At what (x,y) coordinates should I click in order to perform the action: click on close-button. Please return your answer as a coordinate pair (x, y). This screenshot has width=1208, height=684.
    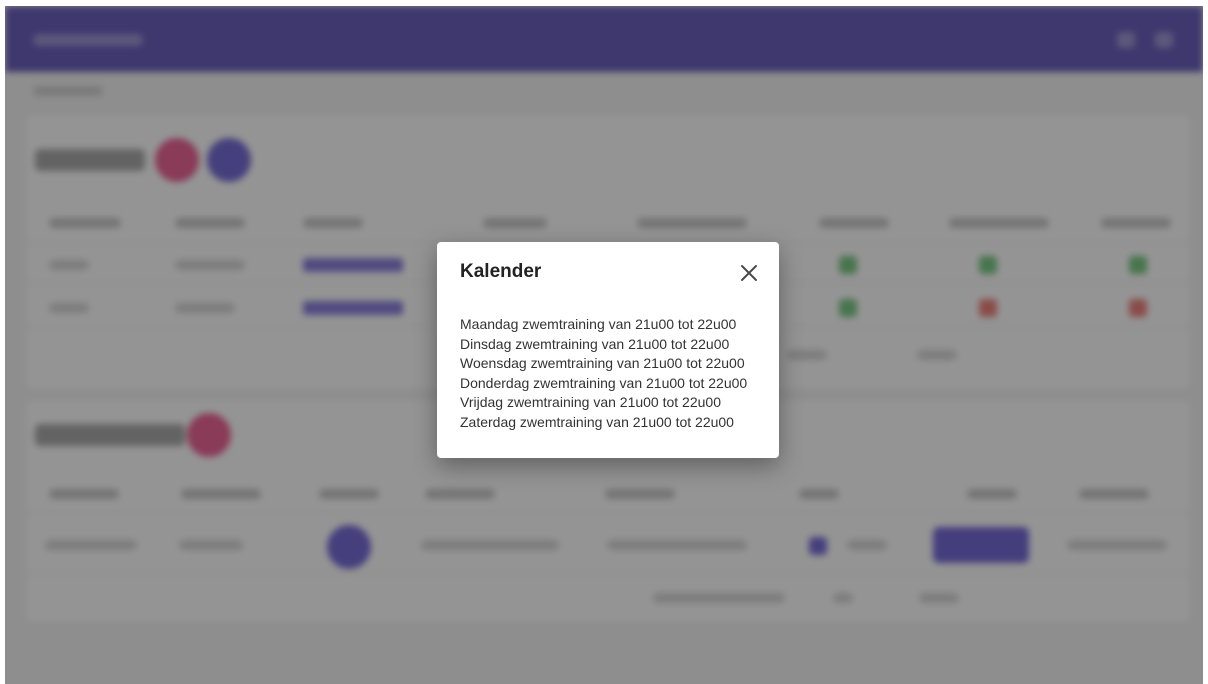
    Looking at the image, I should click on (749, 273).